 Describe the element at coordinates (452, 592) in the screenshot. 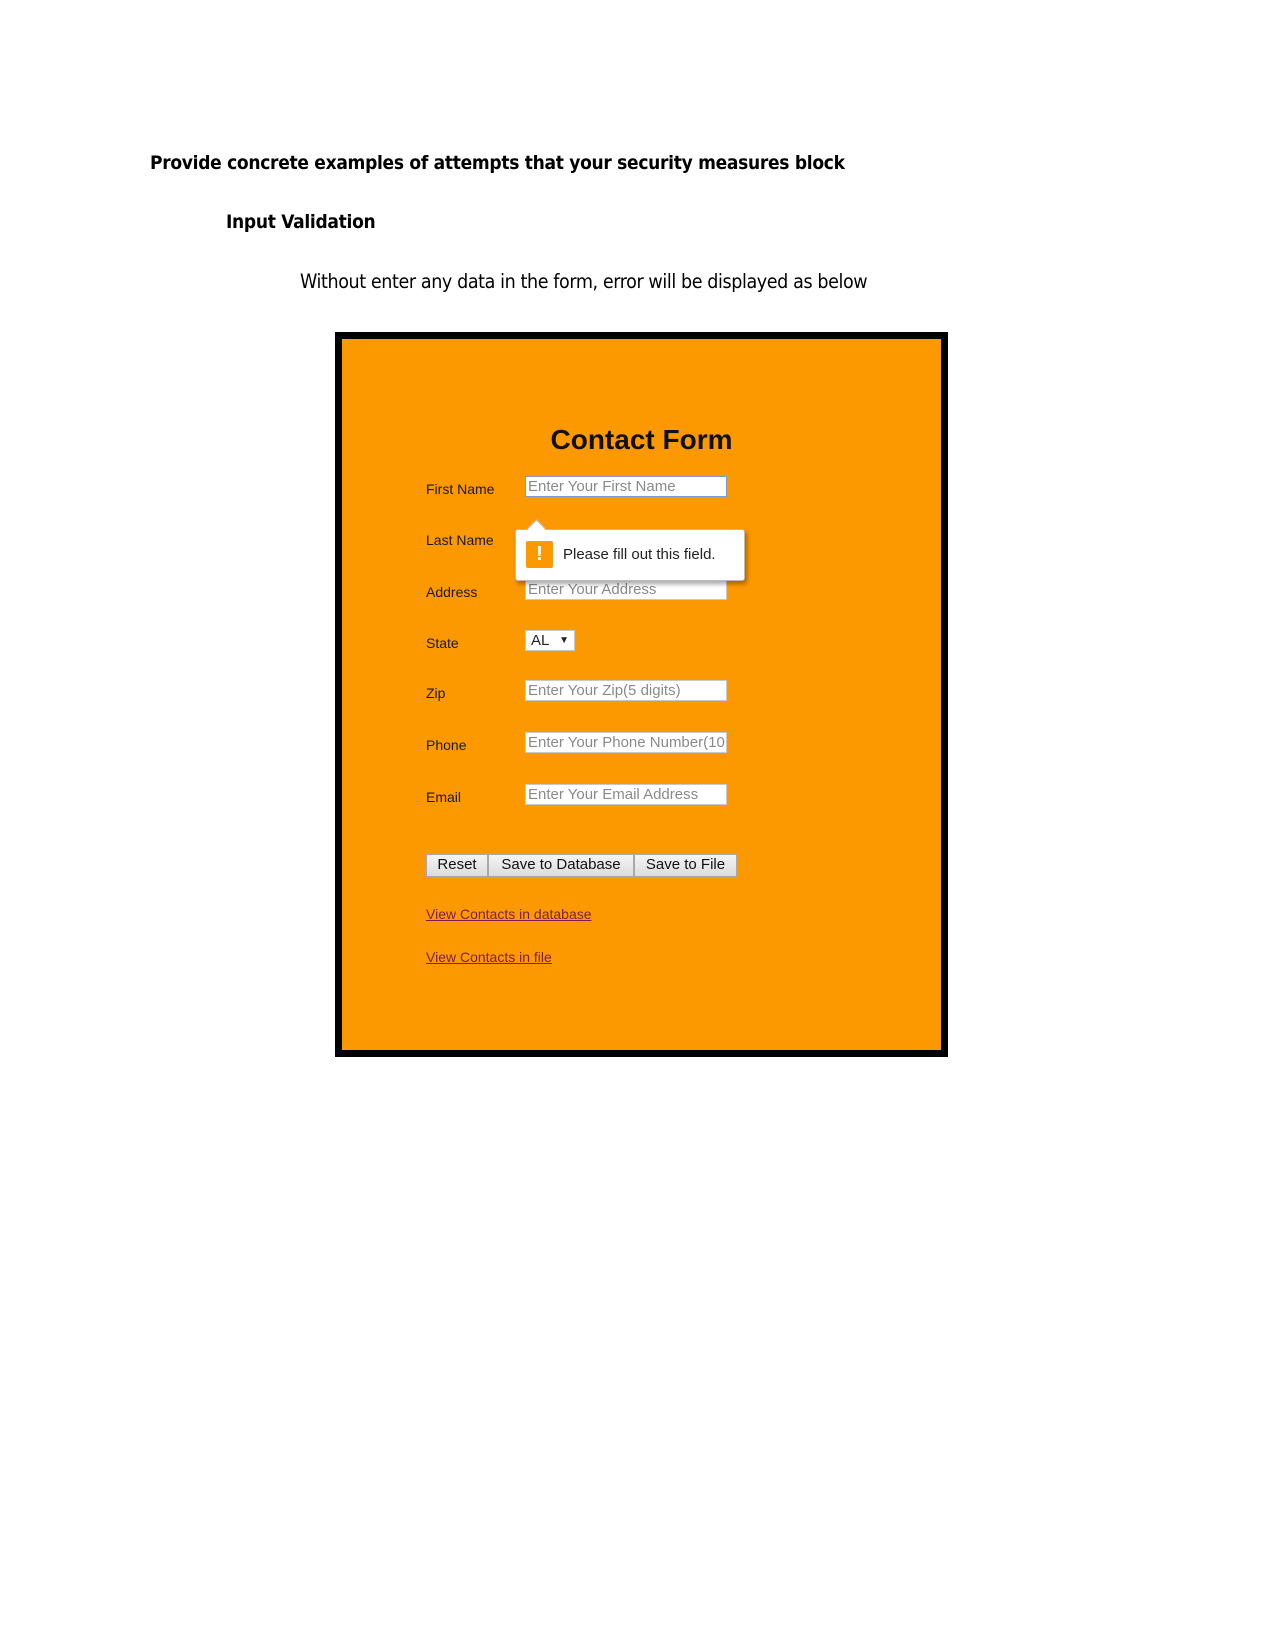

I see `address-label: Address` at that location.